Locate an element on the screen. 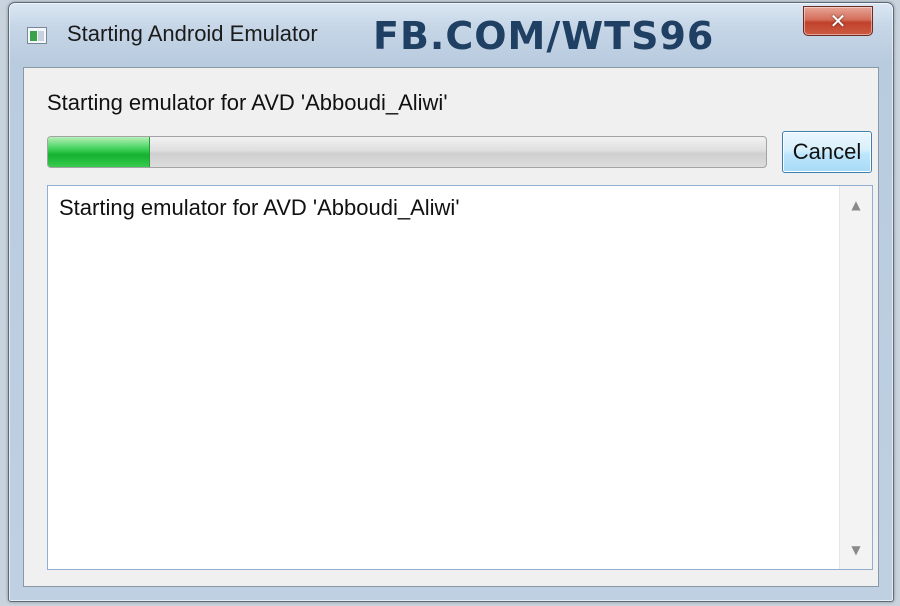 The height and width of the screenshot is (606, 900). close-icon: ✕ is located at coordinates (838, 21).